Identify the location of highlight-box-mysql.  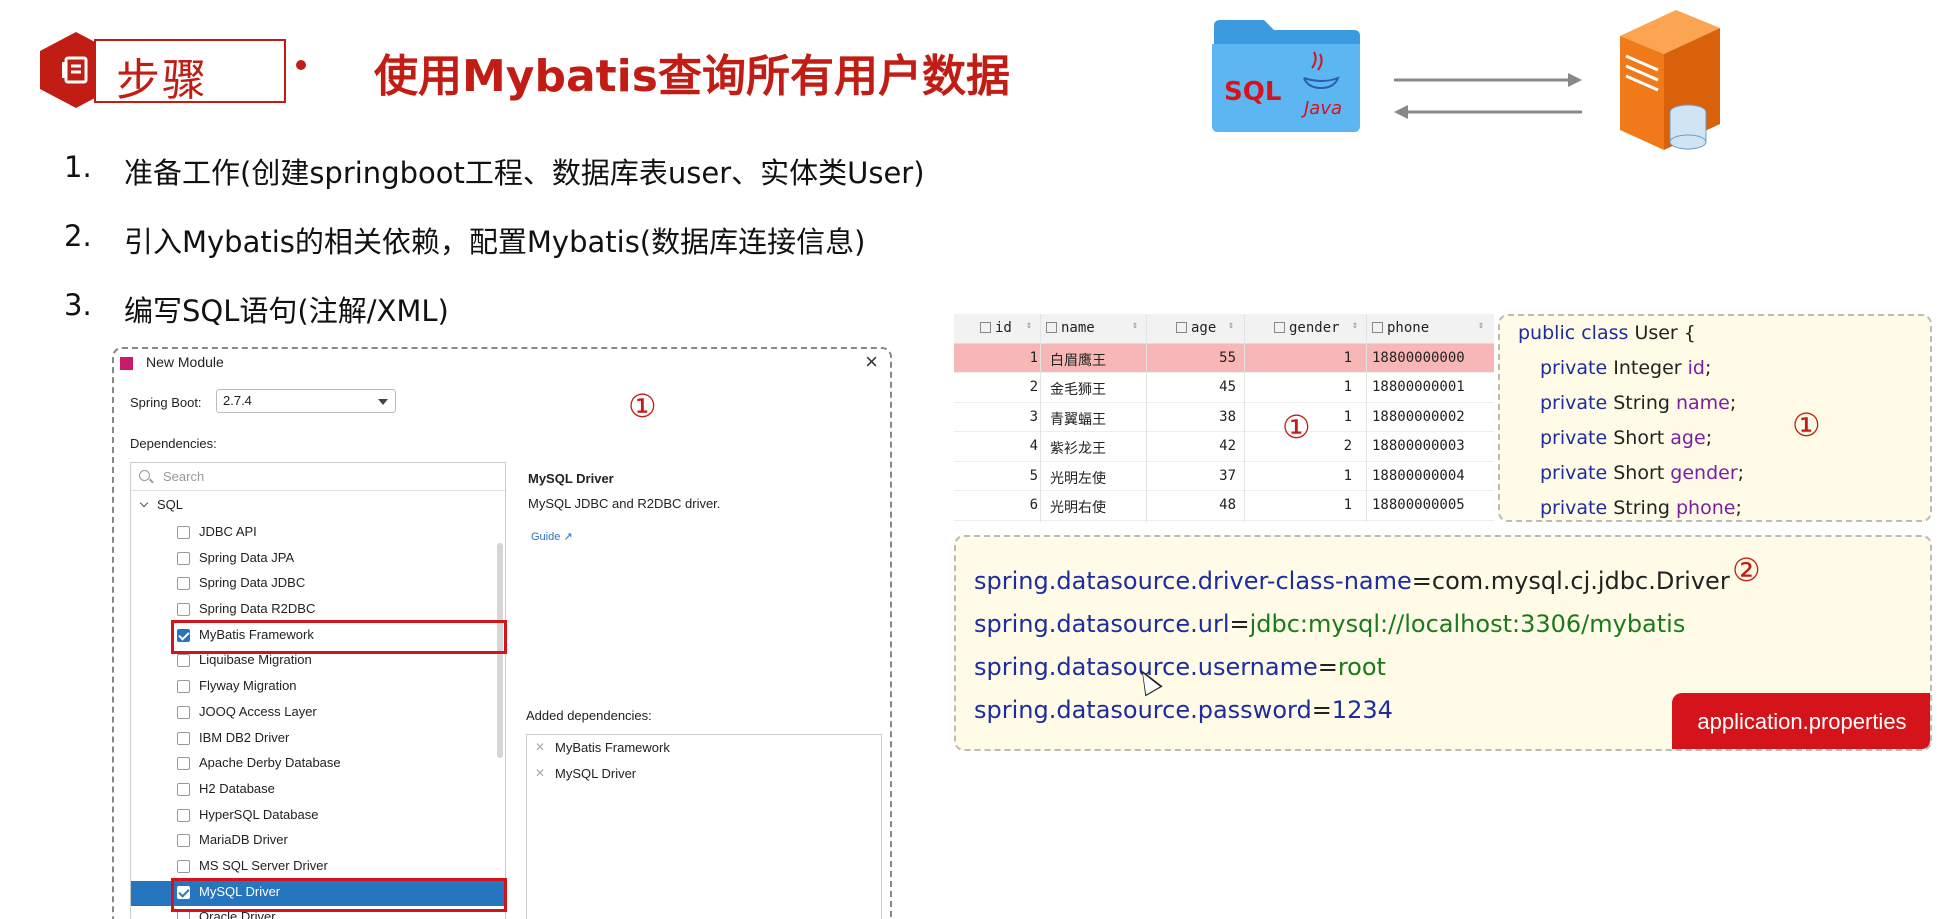
(339, 895).